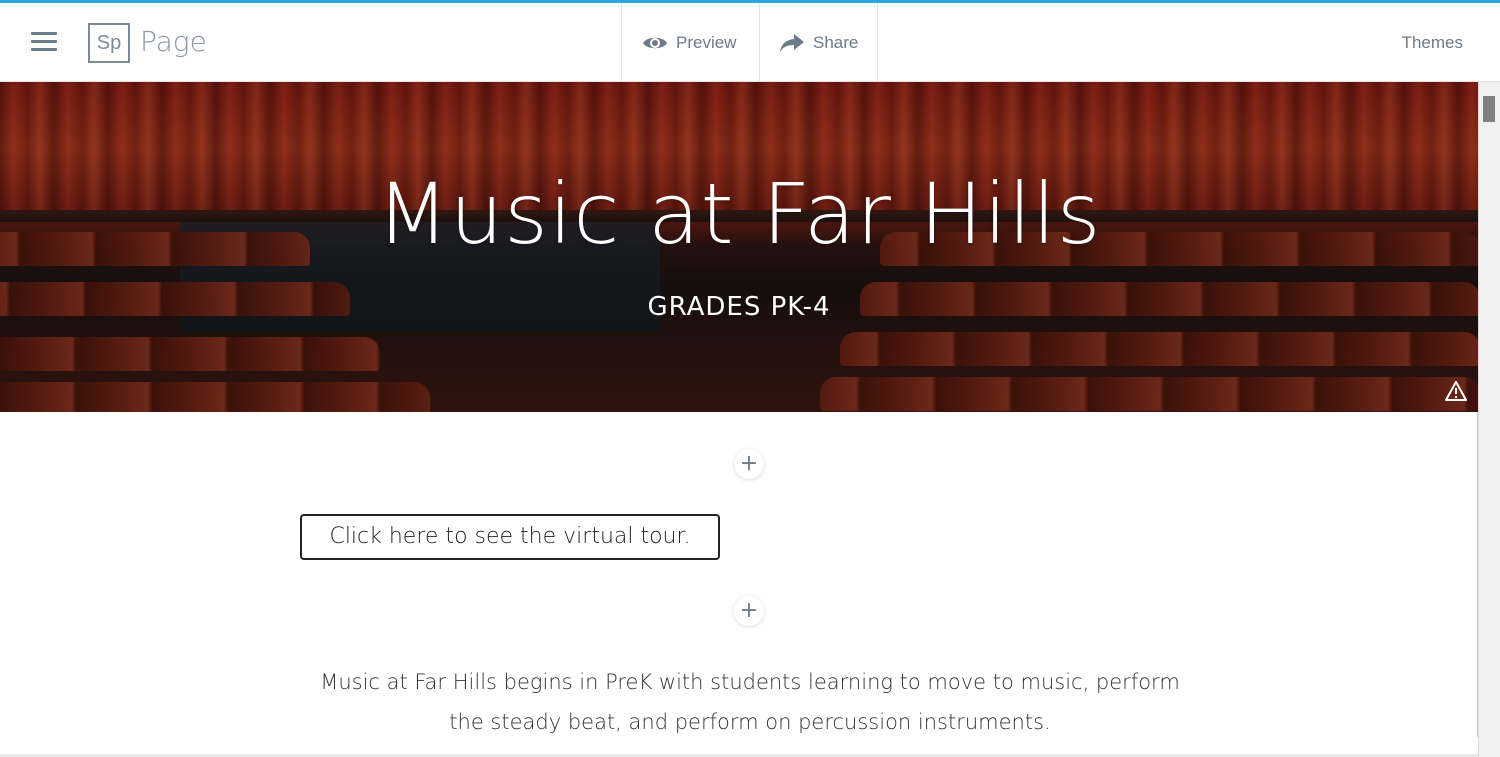 The width and height of the screenshot is (1500, 757). What do you see at coordinates (792, 42) in the screenshot?
I see `share-arrow-icon` at bounding box center [792, 42].